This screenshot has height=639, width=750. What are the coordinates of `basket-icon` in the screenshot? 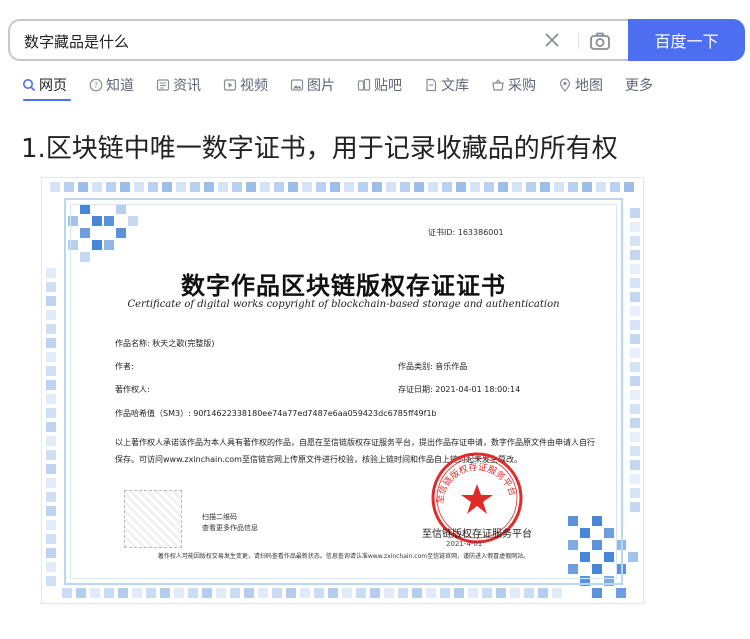 It's located at (498, 85).